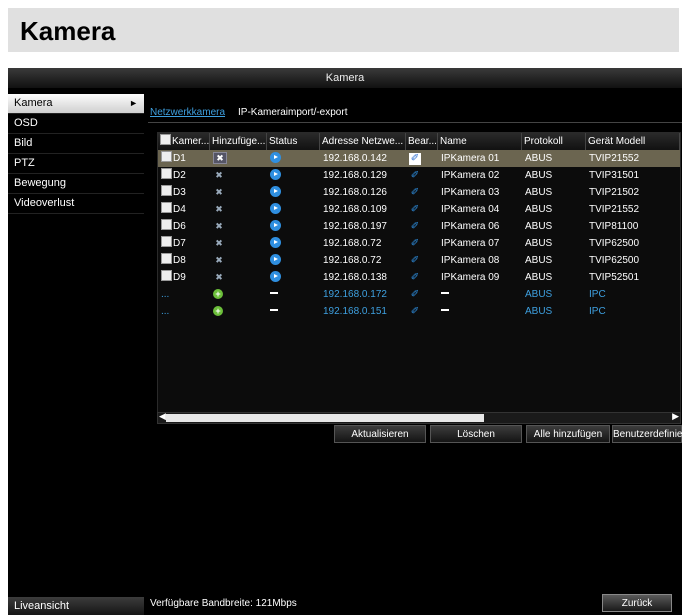 This screenshot has height=615, width=687. Describe the element at coordinates (185, 226) in the screenshot. I see `camera-cell: D6` at that location.